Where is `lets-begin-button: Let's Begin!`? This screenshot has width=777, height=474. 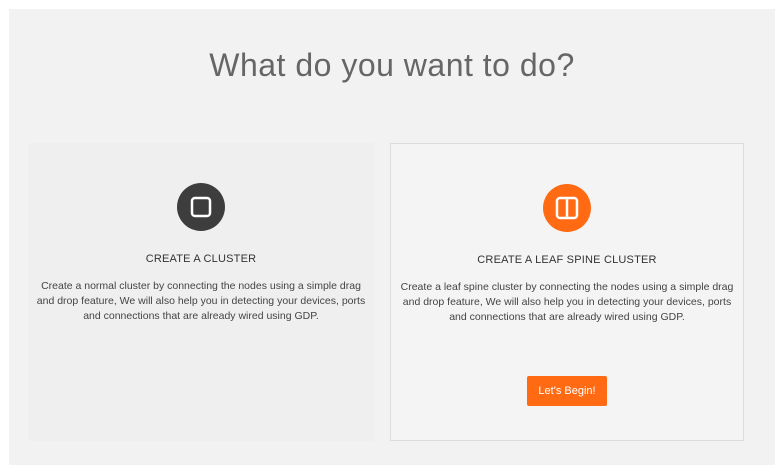
lets-begin-button: Let's Begin! is located at coordinates (567, 391).